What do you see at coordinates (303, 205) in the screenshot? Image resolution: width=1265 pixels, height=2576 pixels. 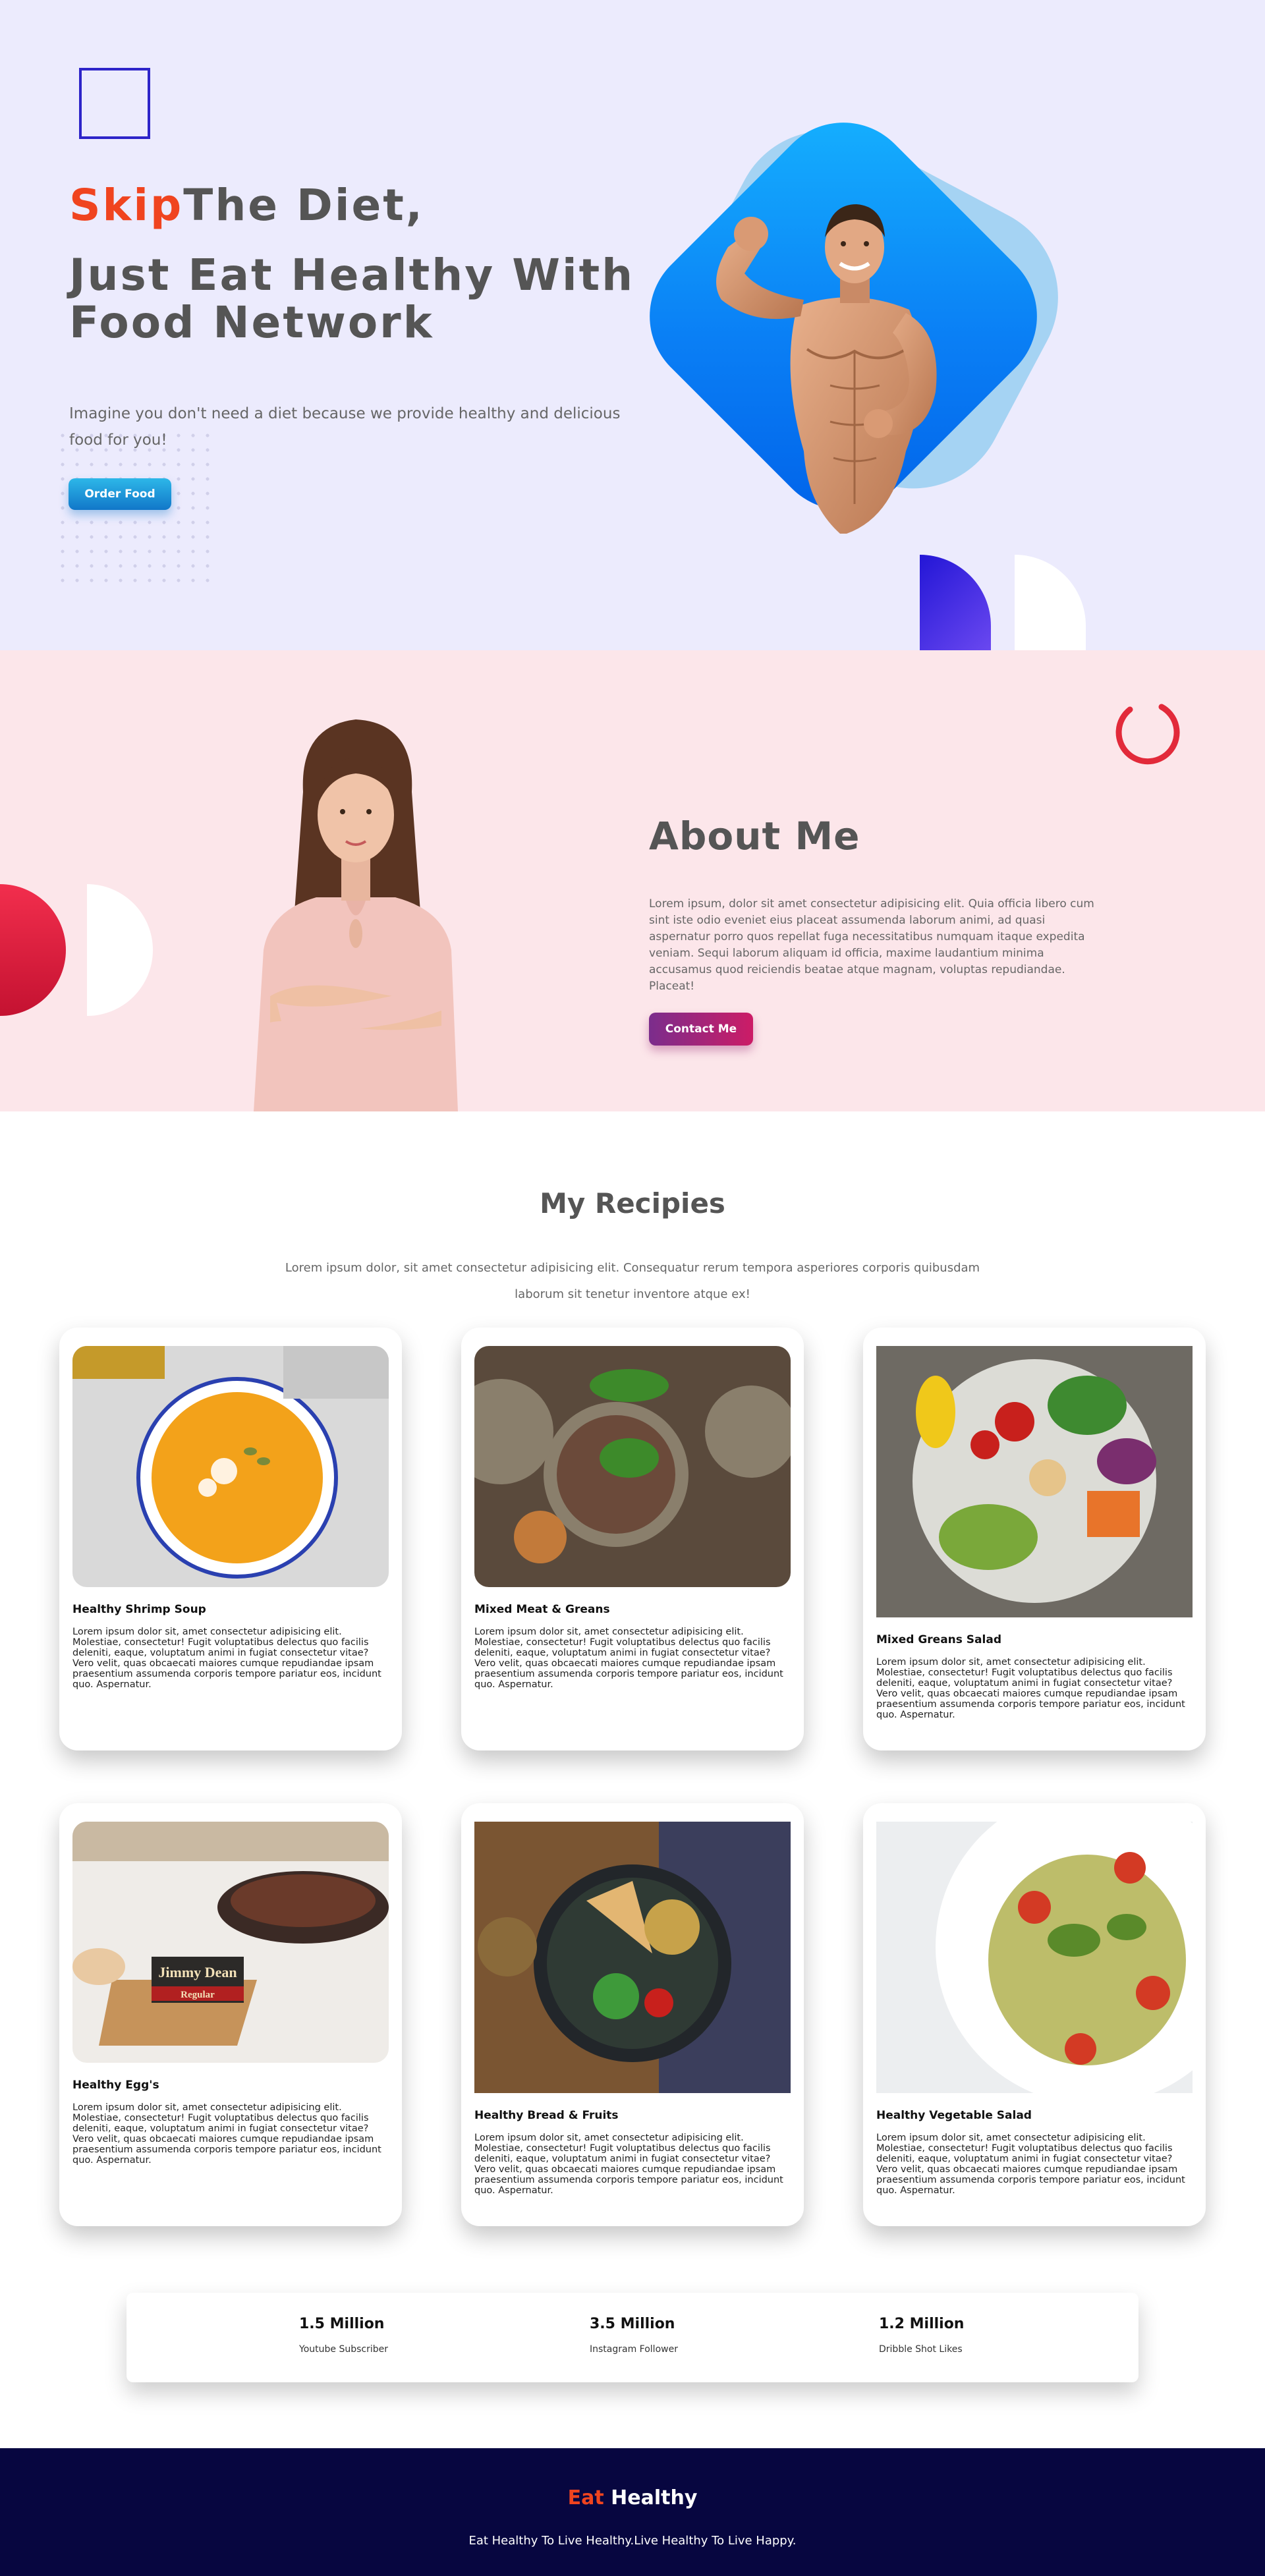 I see `hero-title-rest: The Diet,` at bounding box center [303, 205].